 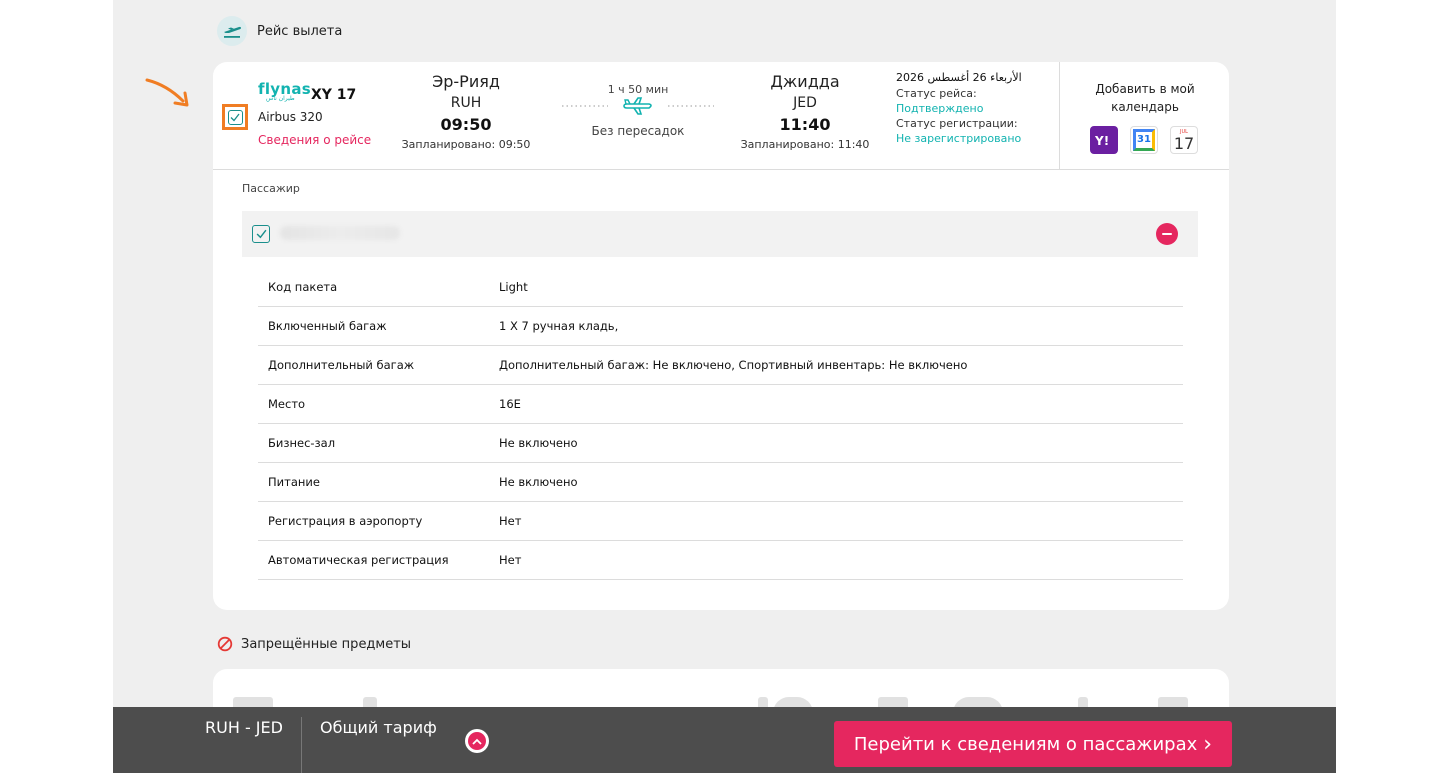 What do you see at coordinates (720, 234) in the screenshot?
I see `passenger-row` at bounding box center [720, 234].